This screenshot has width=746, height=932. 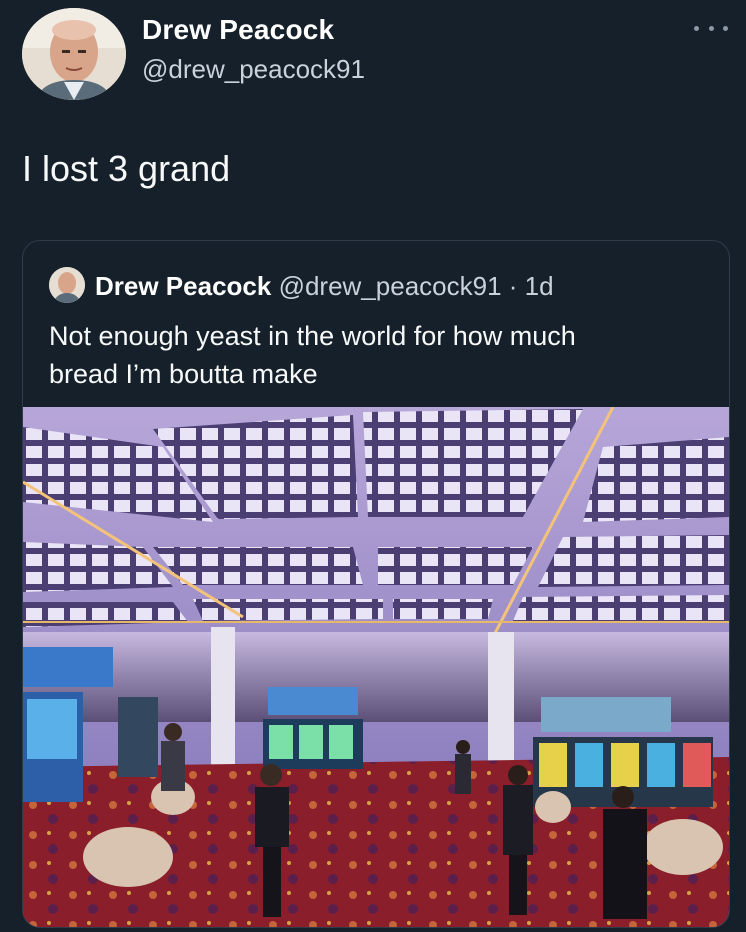 I want to click on author-handle: @drew_peacock91, so click(x=253, y=69).